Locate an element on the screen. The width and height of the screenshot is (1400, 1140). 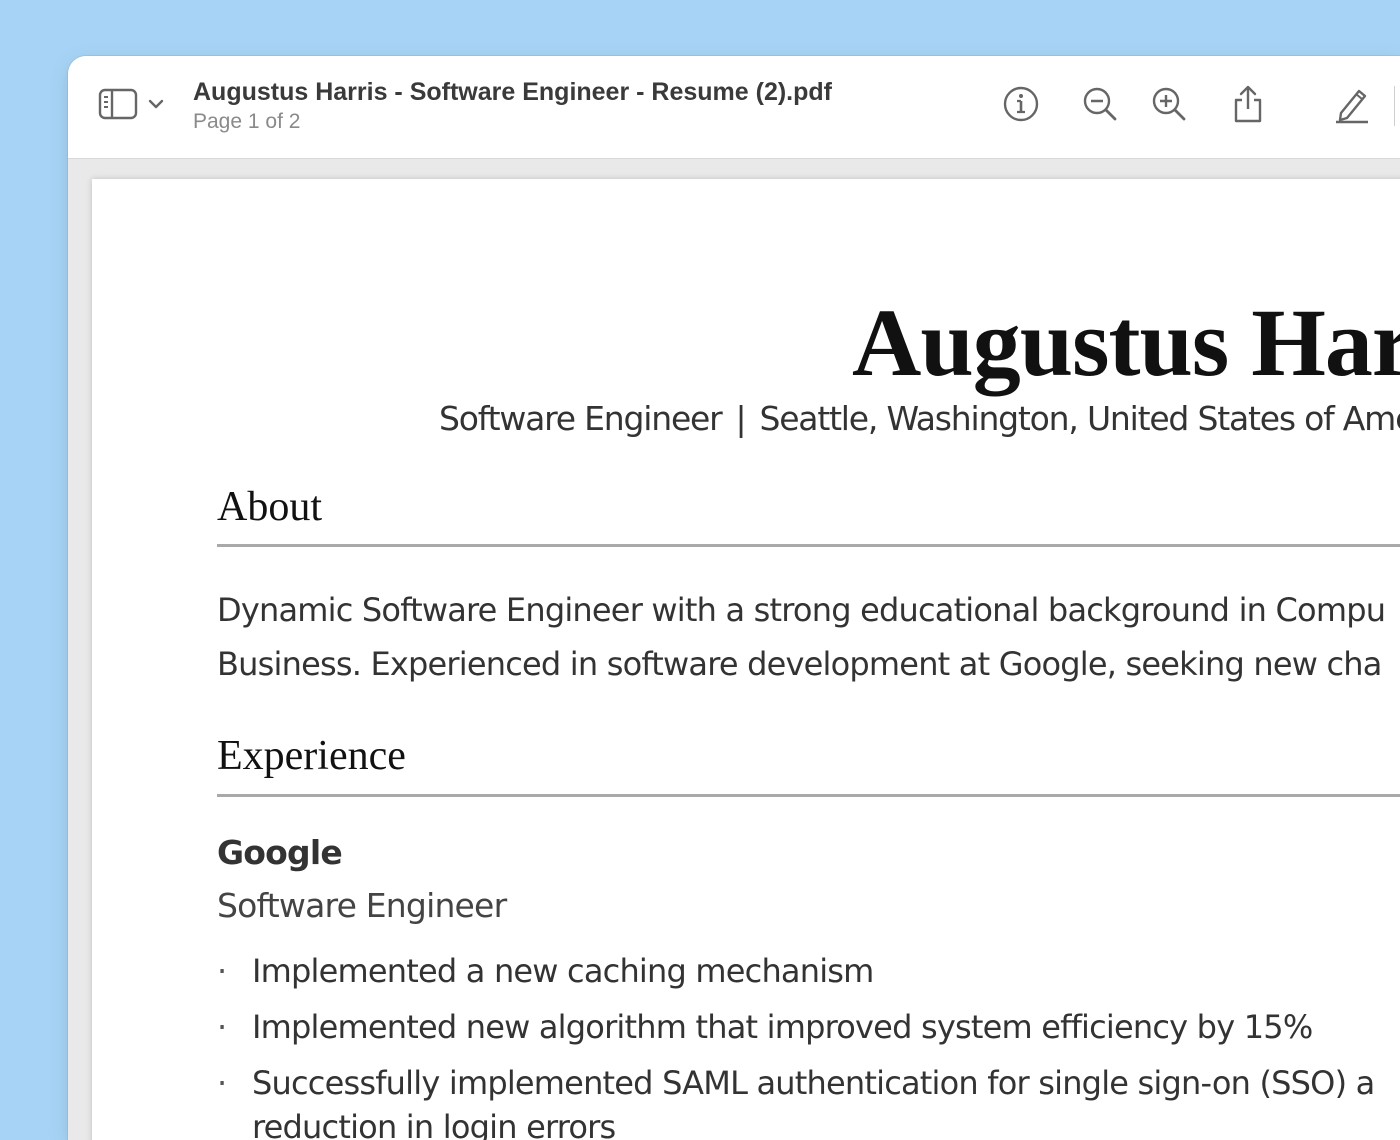
share-icon is located at coordinates (1248, 106).